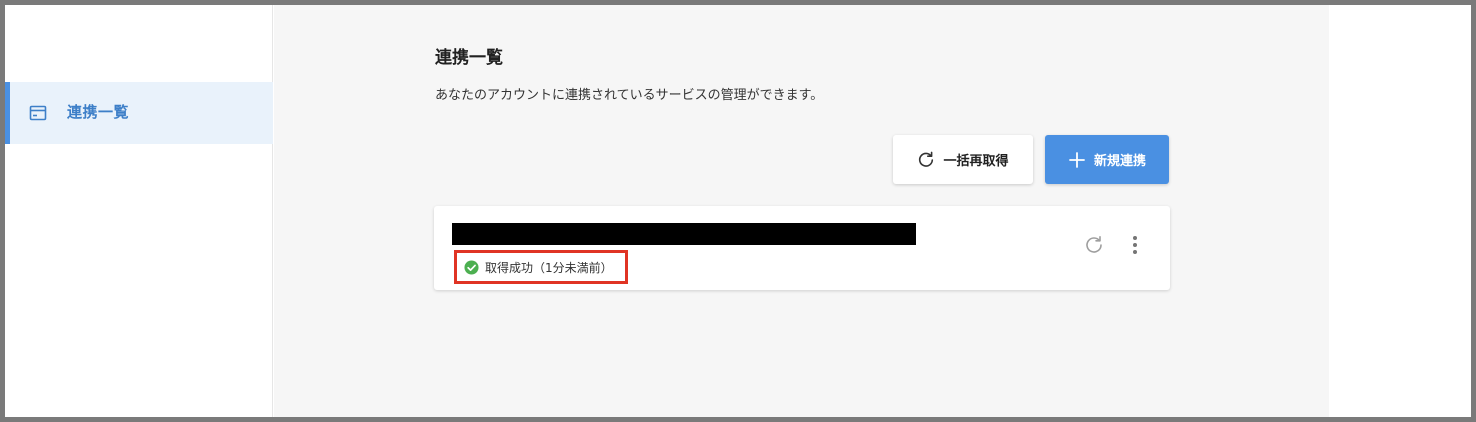 The width and height of the screenshot is (1476, 422). Describe the element at coordinates (38, 113) in the screenshot. I see `card-icon` at that location.